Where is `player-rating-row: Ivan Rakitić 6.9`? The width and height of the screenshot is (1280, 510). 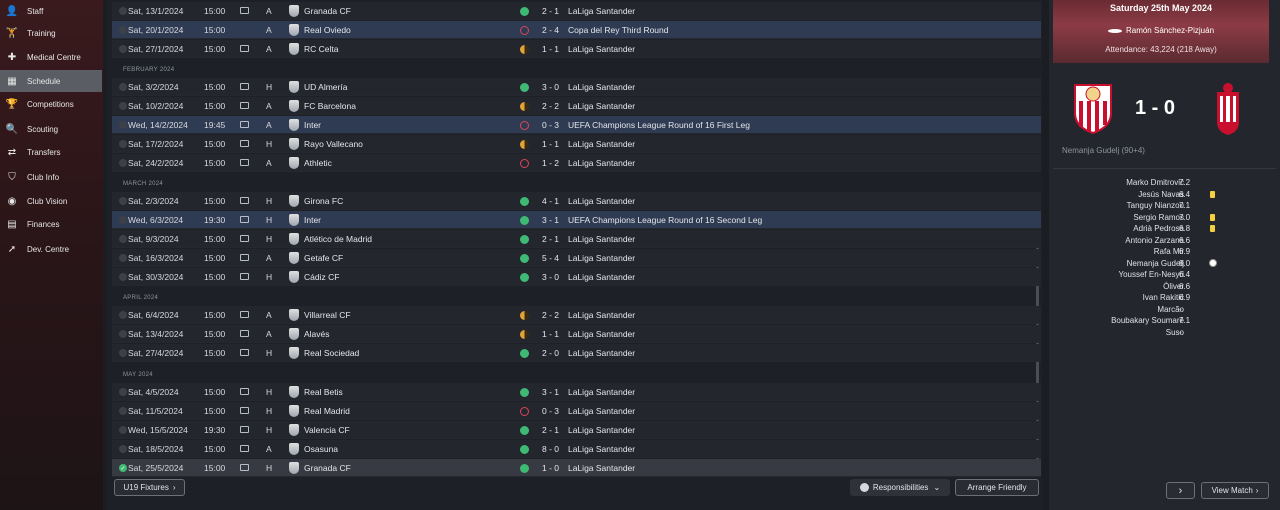
player-rating-row: Ivan Rakitić 6.9 is located at coordinates (1164, 298).